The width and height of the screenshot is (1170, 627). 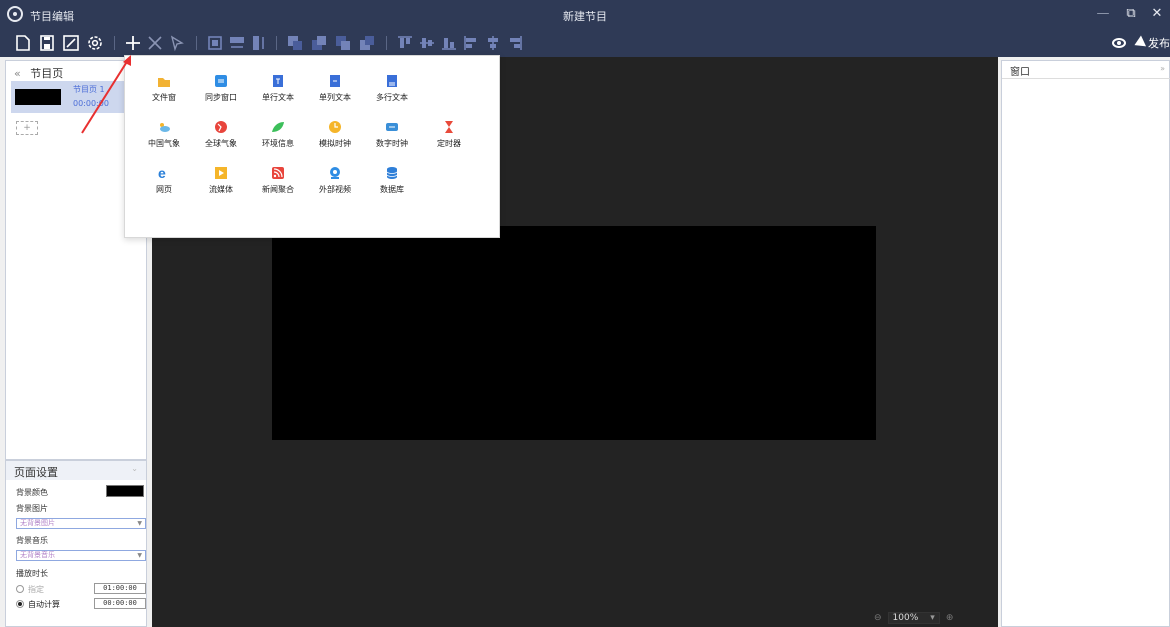 What do you see at coordinates (221, 88) in the screenshot?
I see `menu-item-sync-window: 同步窗口` at bounding box center [221, 88].